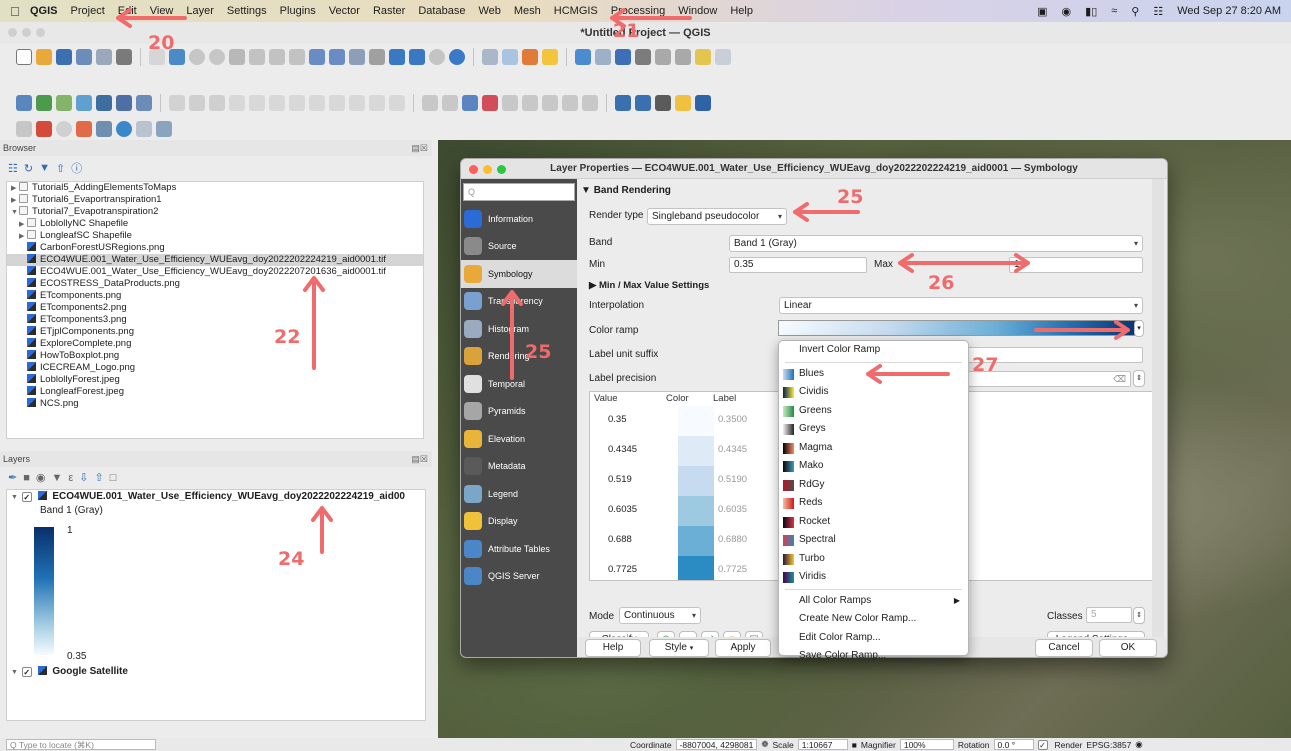 The width and height of the screenshot is (1291, 751). I want to click on delete-selected-icon, so click(297, 103).